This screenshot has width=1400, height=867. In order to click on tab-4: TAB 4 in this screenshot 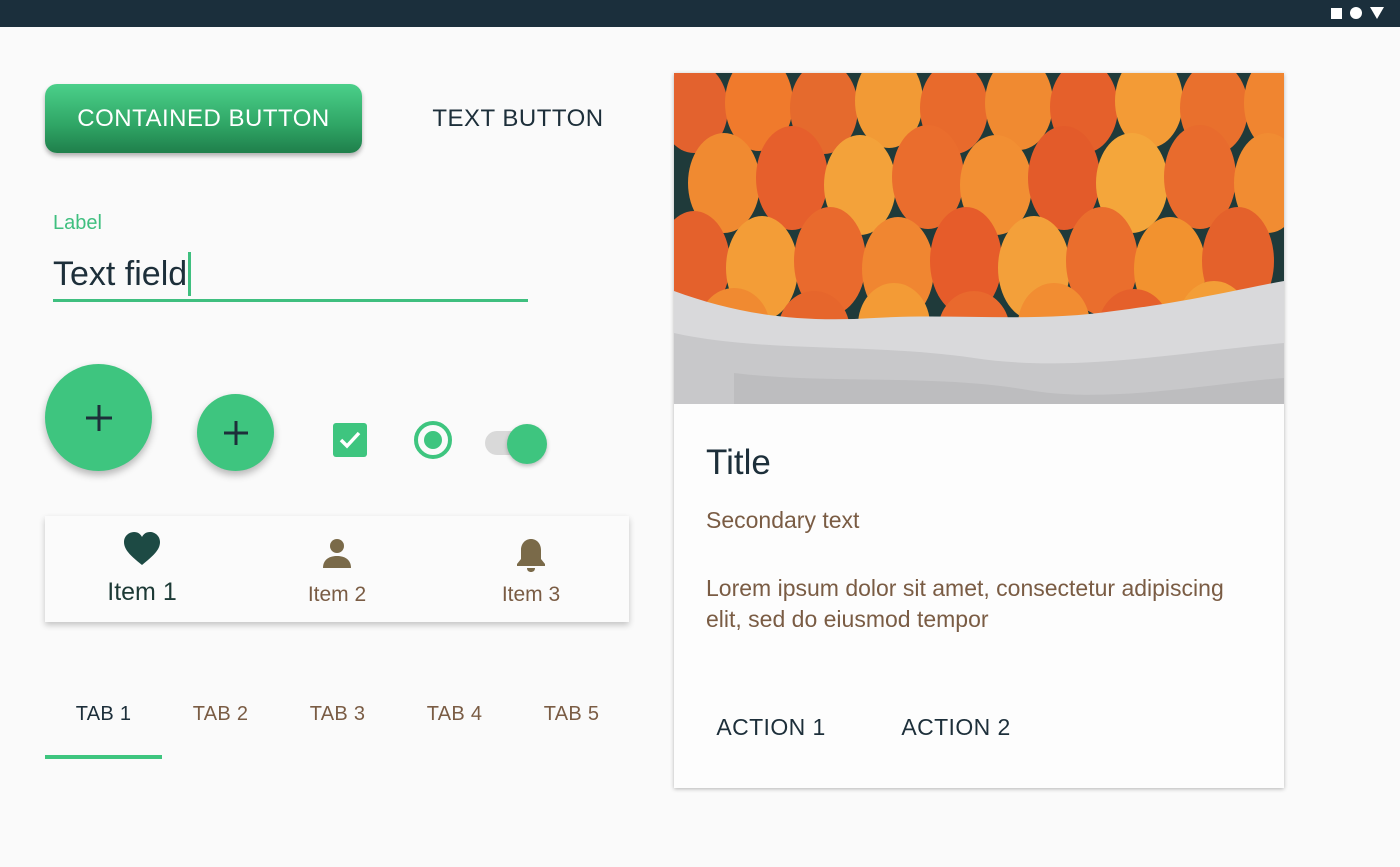, I will do `click(454, 714)`.